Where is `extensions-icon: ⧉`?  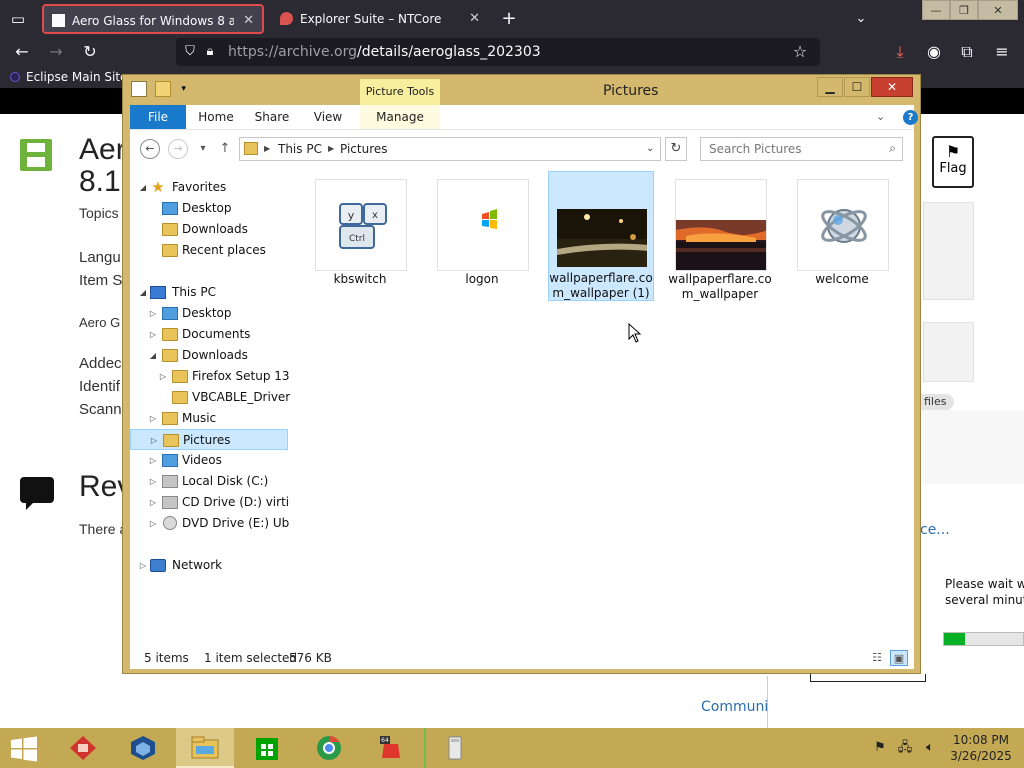
extensions-icon: ⧉ is located at coordinates (967, 52).